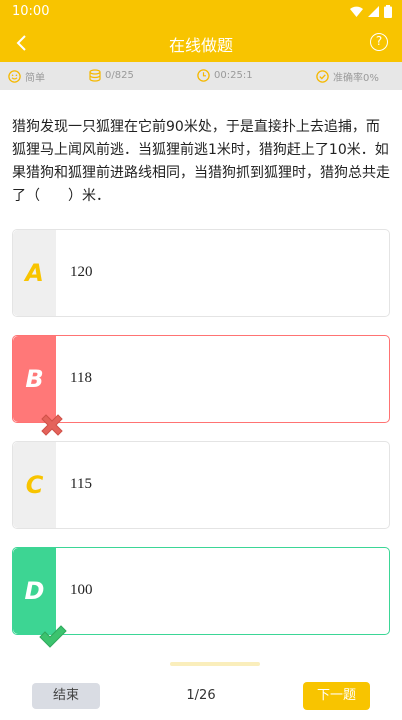 The image size is (402, 720). Describe the element at coordinates (201, 385) in the screenshot. I see `option-b: B 118` at that location.